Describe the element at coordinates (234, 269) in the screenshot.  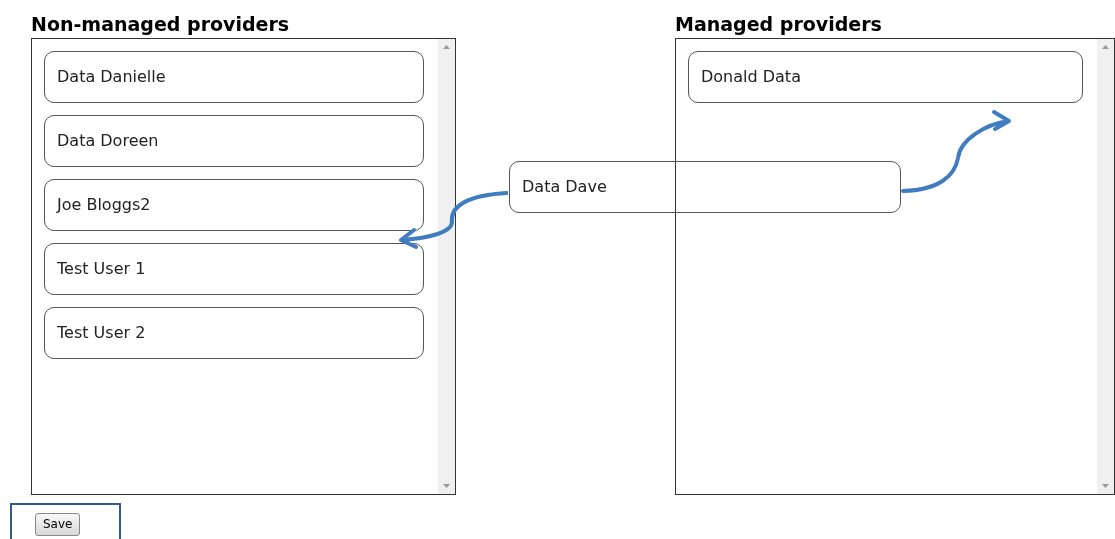
I see `provider-item: Test User 1` at that location.